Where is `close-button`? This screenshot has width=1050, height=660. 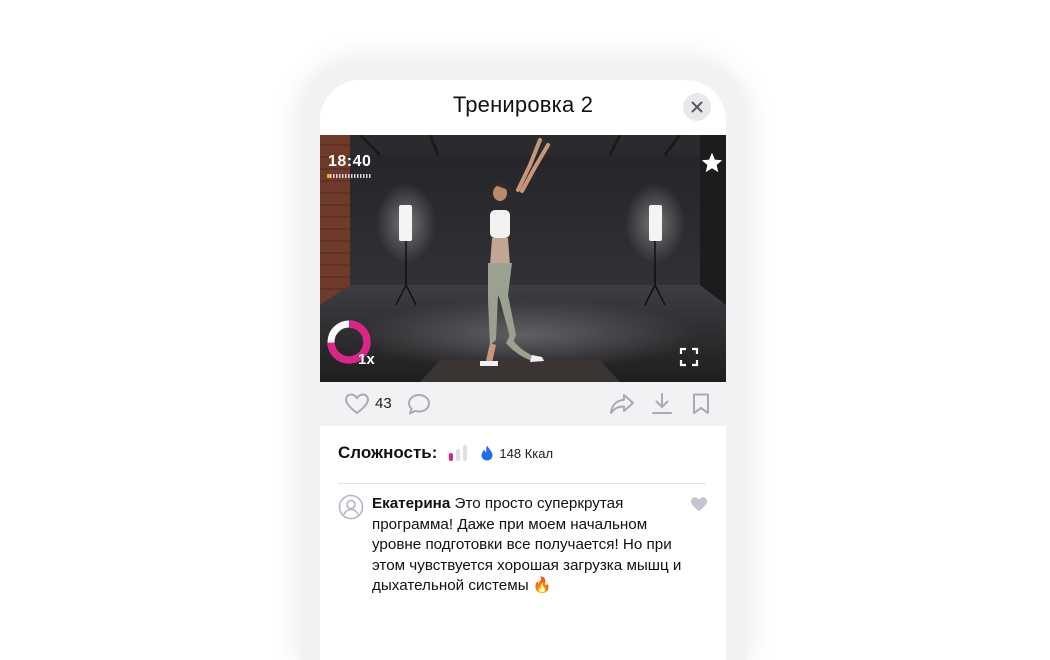
close-button is located at coordinates (697, 107).